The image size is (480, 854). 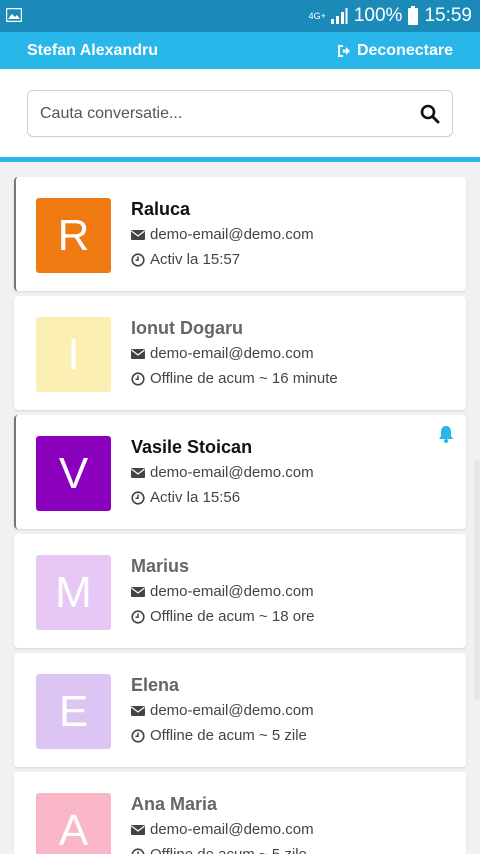 I want to click on avatar-initial: E, so click(x=73, y=711).